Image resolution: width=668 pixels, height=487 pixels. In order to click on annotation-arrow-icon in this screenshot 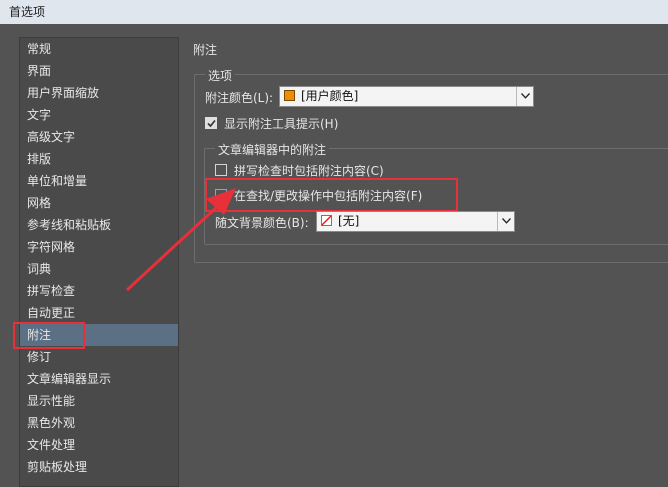, I will do `click(180, 240)`.